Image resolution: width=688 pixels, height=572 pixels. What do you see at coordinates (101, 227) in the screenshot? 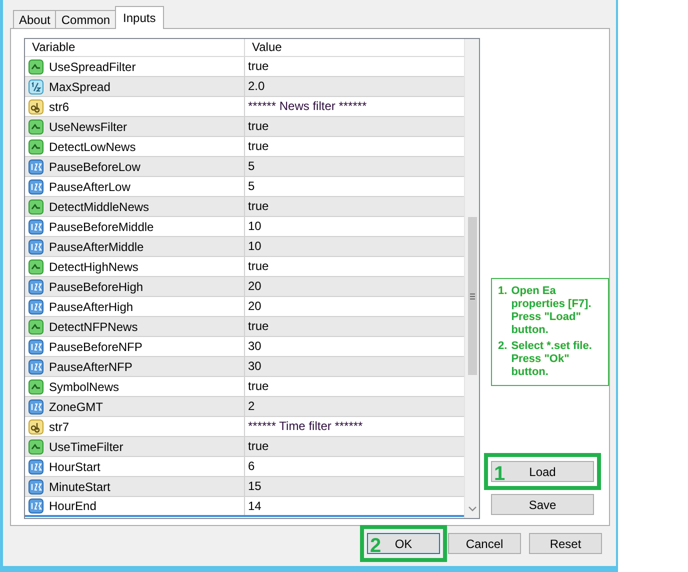
I see `variable-name: PauseBeforeMiddle` at bounding box center [101, 227].